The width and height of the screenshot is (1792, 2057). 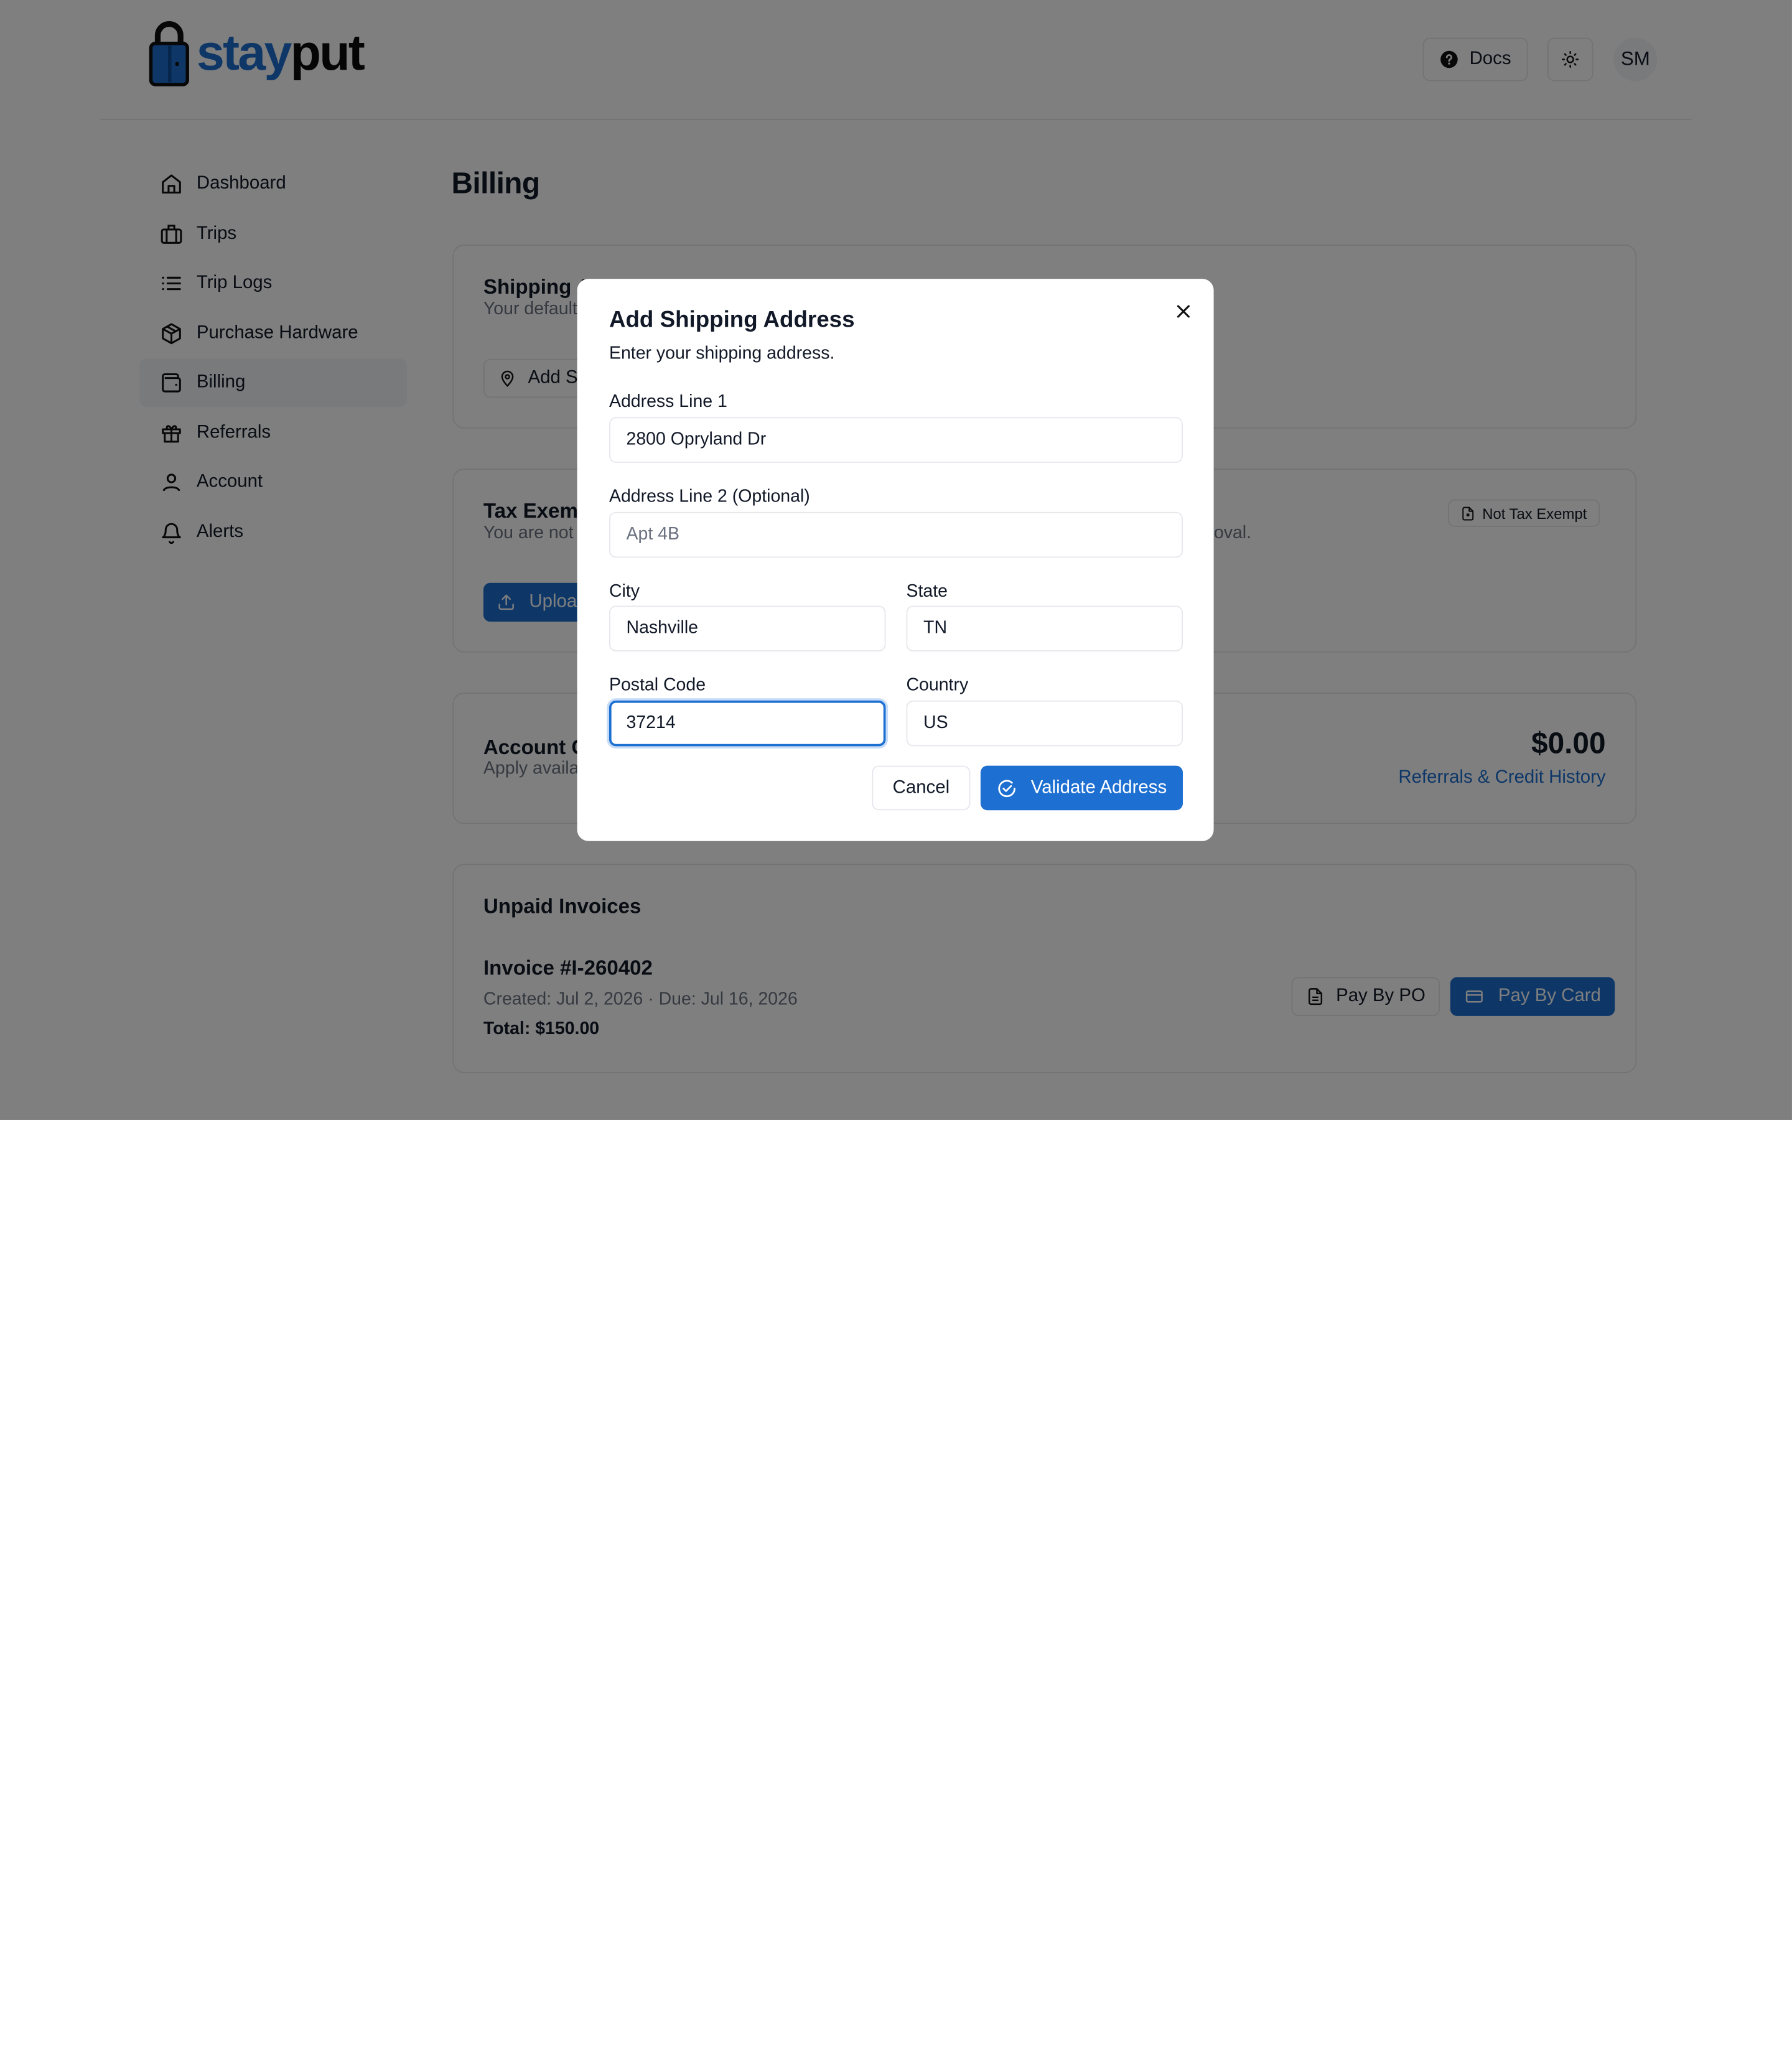 I want to click on button-label: Validate Address, so click(x=1098, y=787).